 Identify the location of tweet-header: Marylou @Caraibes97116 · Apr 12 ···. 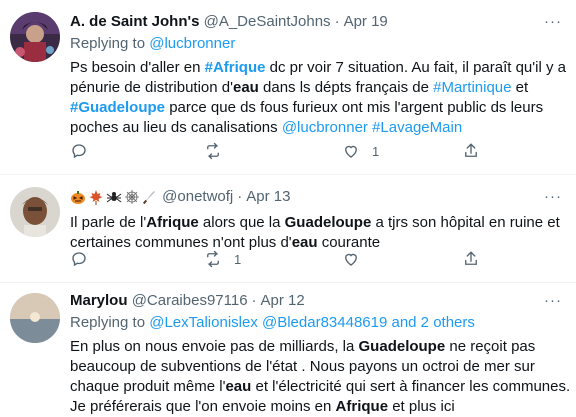
(320, 301).